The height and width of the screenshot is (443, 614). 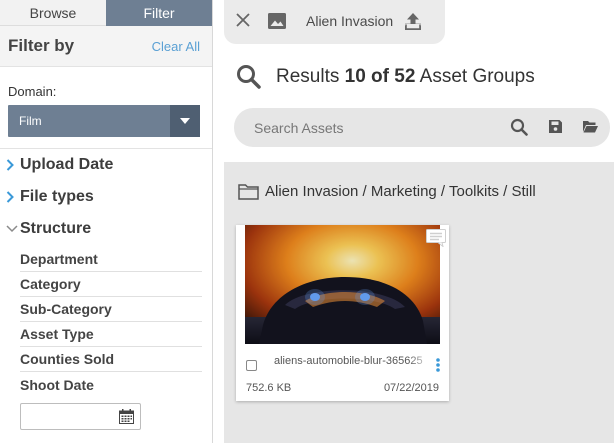 I want to click on comment-icon, so click(x=436, y=238).